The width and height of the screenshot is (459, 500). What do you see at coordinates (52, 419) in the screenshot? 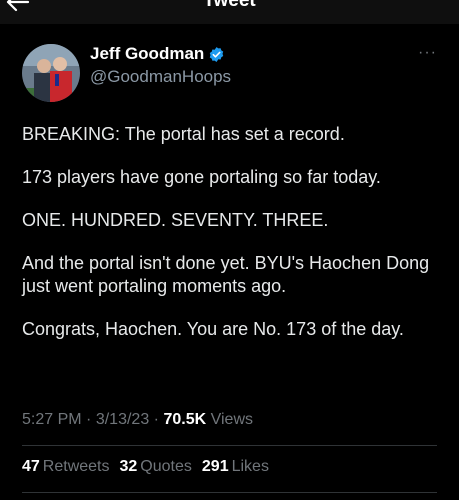
I see `tweet-time: 5:27 PM` at bounding box center [52, 419].